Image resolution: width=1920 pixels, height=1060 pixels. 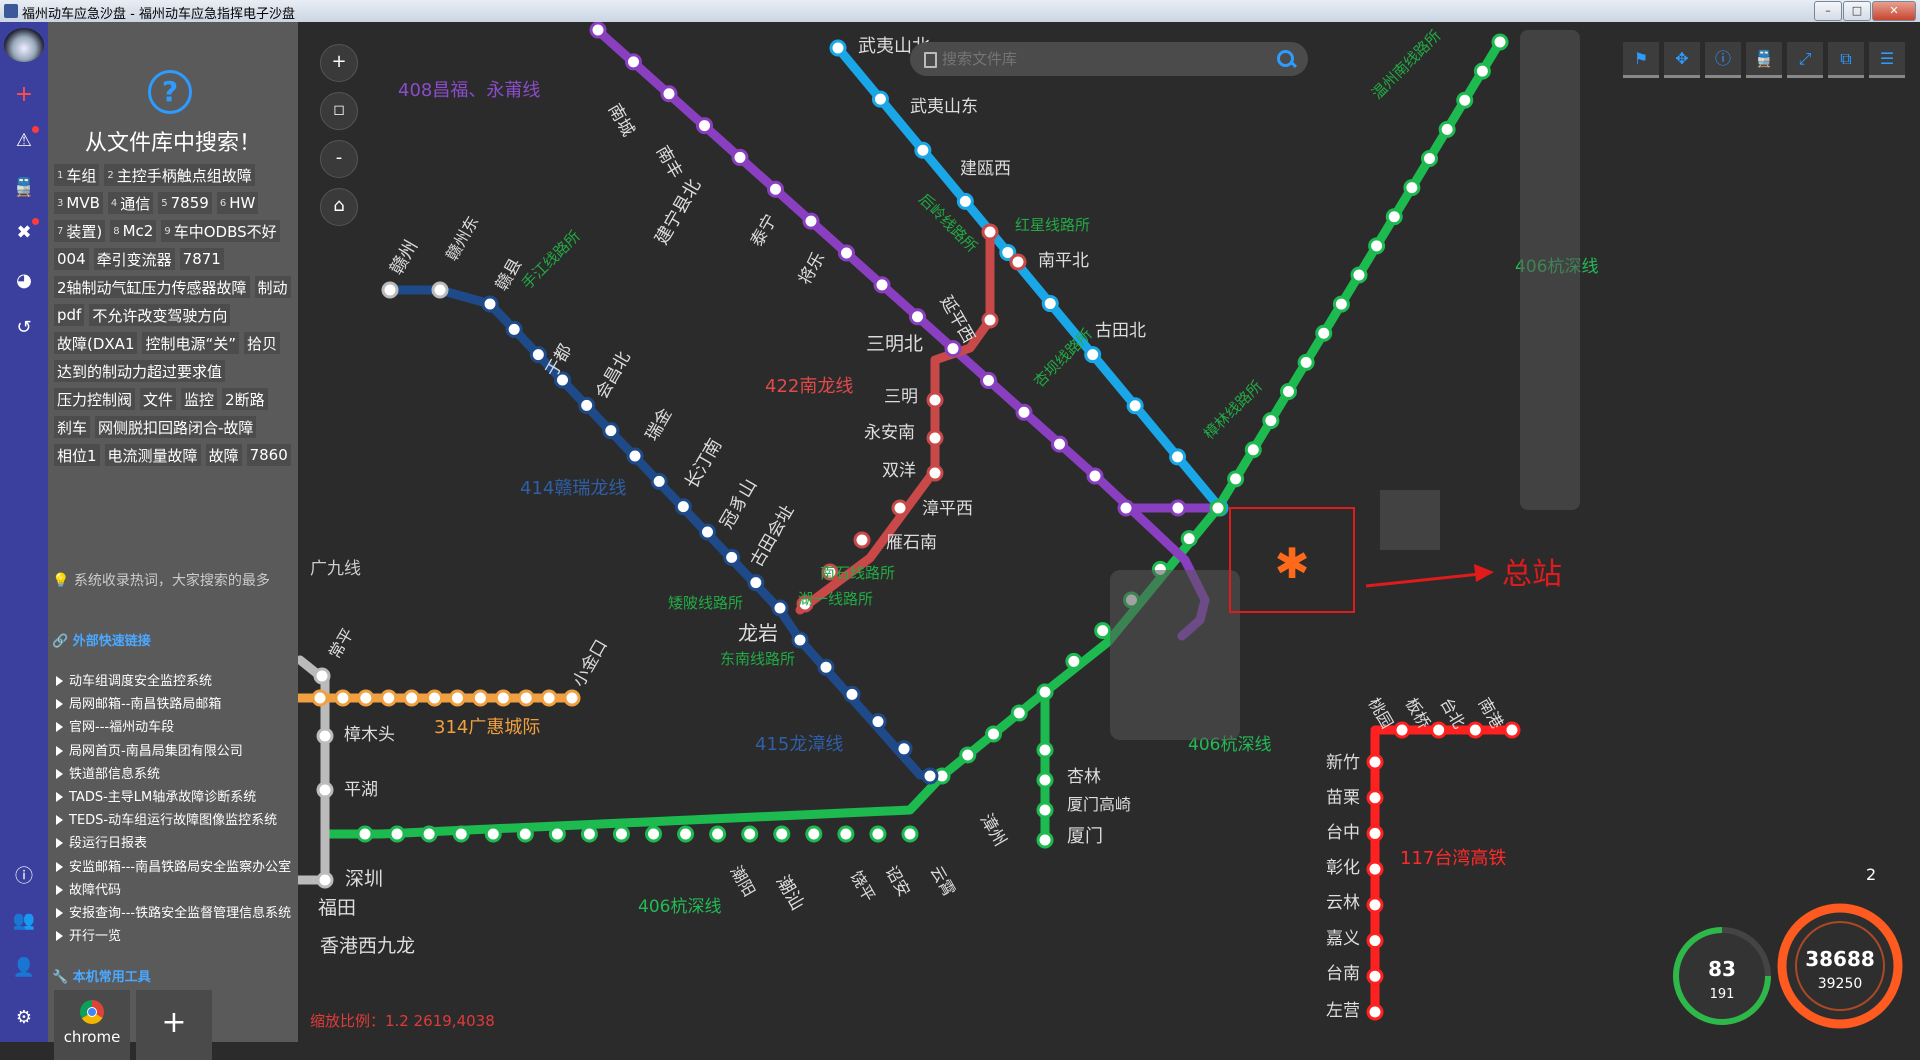 I want to click on hot-tag: 2轴制动气缸压力传感器故障, so click(x=152, y=287).